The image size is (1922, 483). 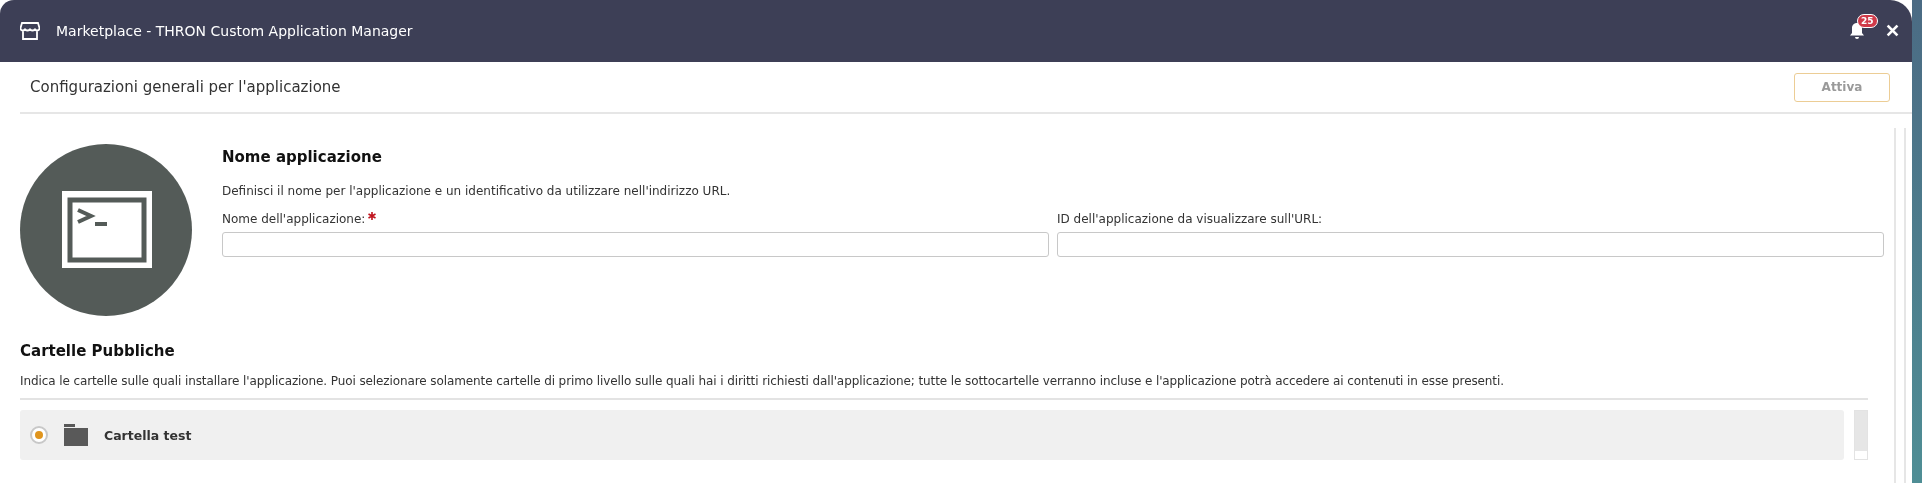 I want to click on store-icon, so click(x=30, y=31).